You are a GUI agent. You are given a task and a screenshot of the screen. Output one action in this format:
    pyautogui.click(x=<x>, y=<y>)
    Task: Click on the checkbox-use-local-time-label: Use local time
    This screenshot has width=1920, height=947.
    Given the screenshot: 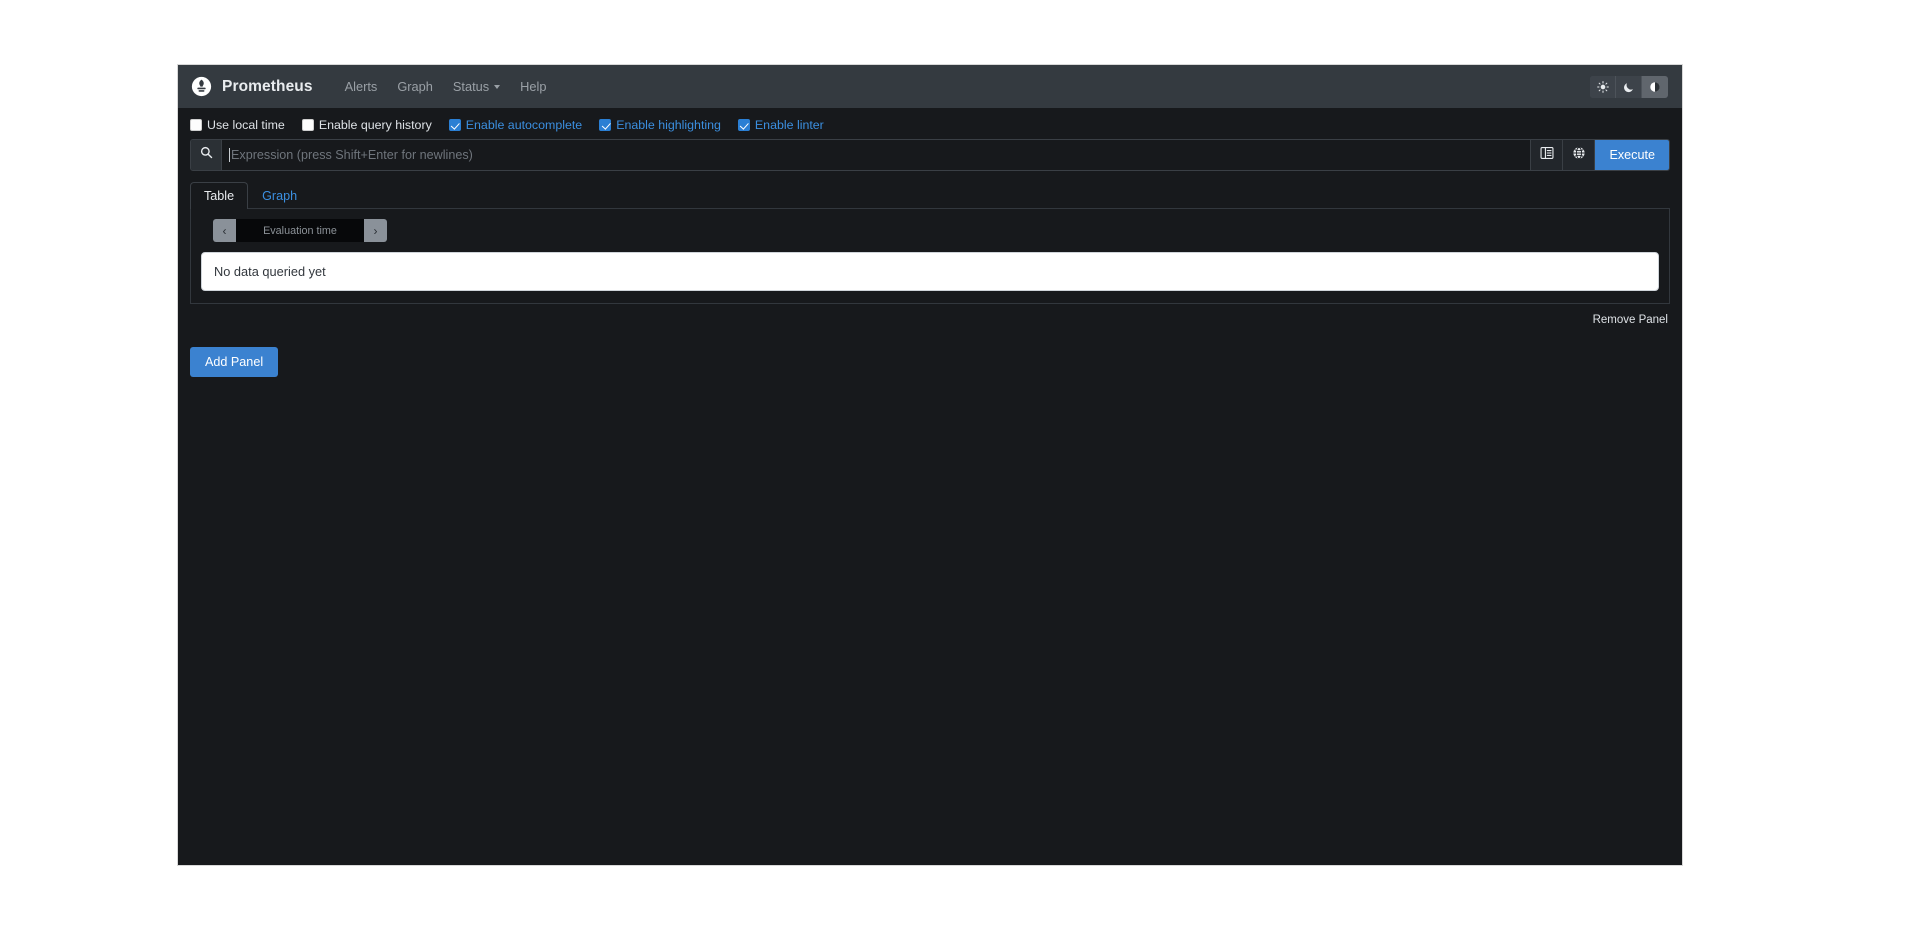 What is the action you would take?
    pyautogui.click(x=246, y=125)
    